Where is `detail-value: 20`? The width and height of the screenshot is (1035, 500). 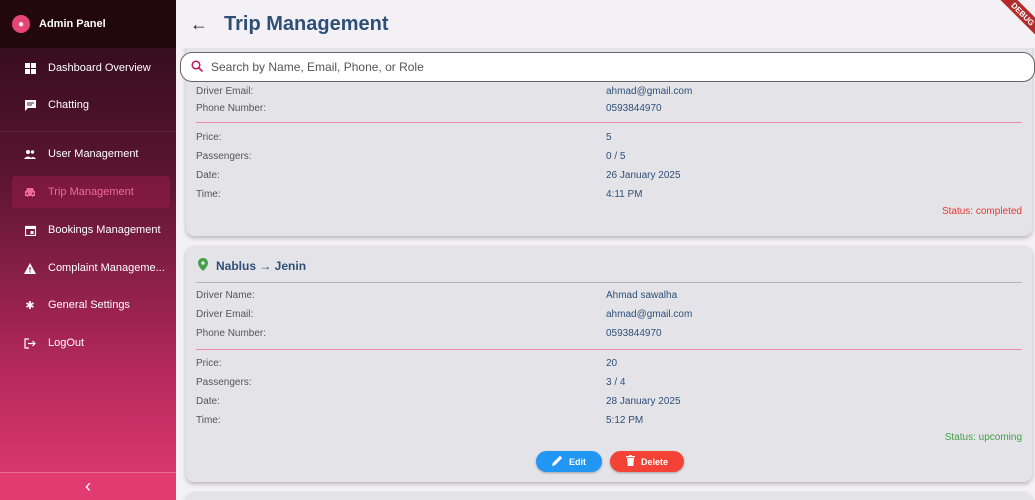 detail-value: 20 is located at coordinates (612, 363).